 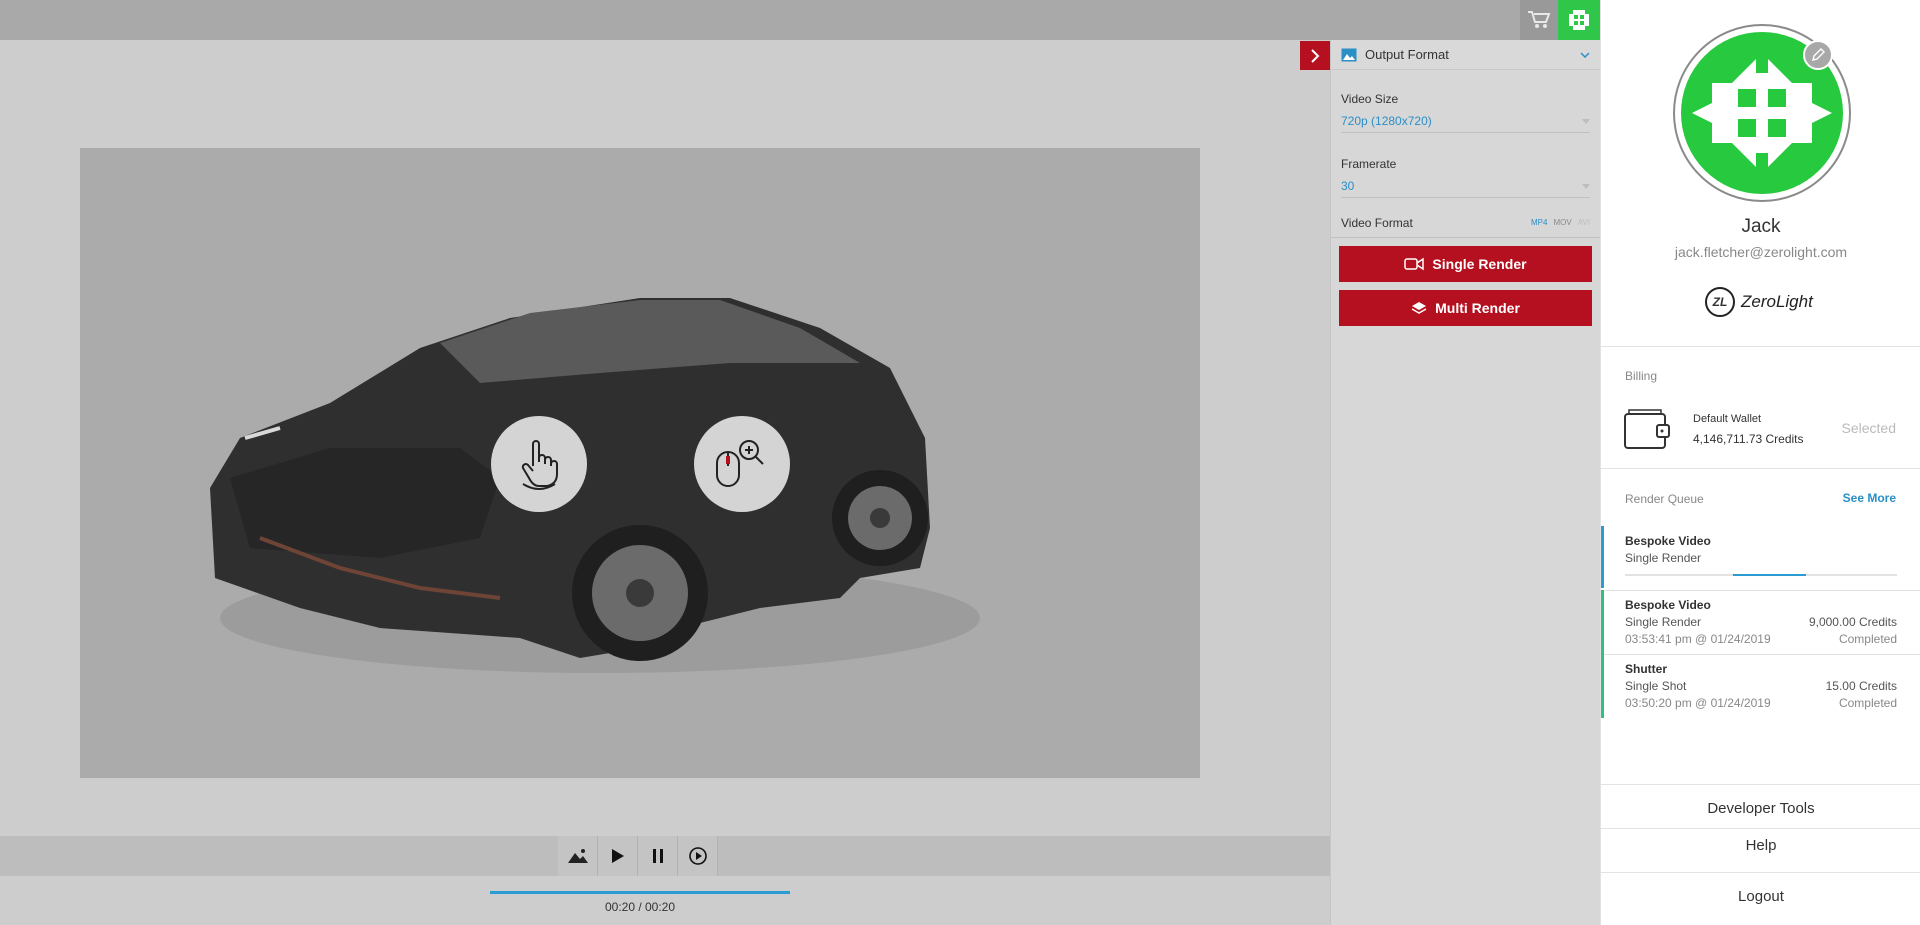 What do you see at coordinates (1407, 54) in the screenshot?
I see `output-format-title: Output Format` at bounding box center [1407, 54].